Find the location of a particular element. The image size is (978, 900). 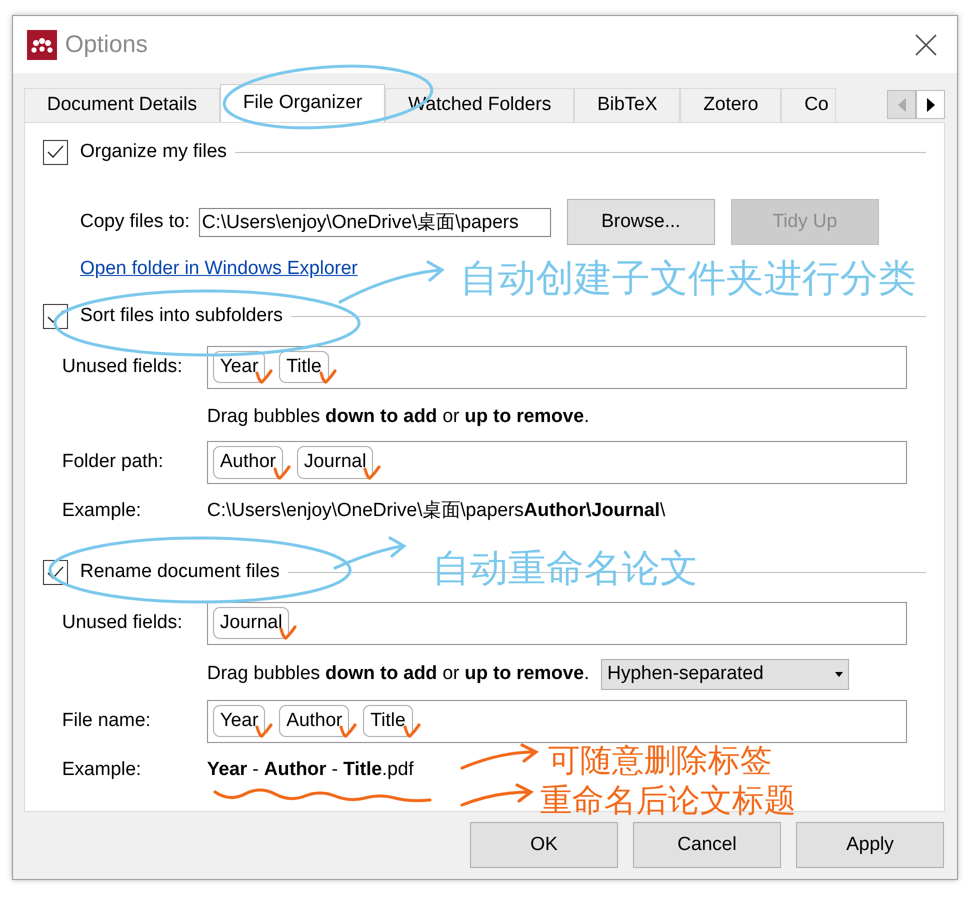

explorer-link: Open folder in Windows Explorer is located at coordinates (219, 269).